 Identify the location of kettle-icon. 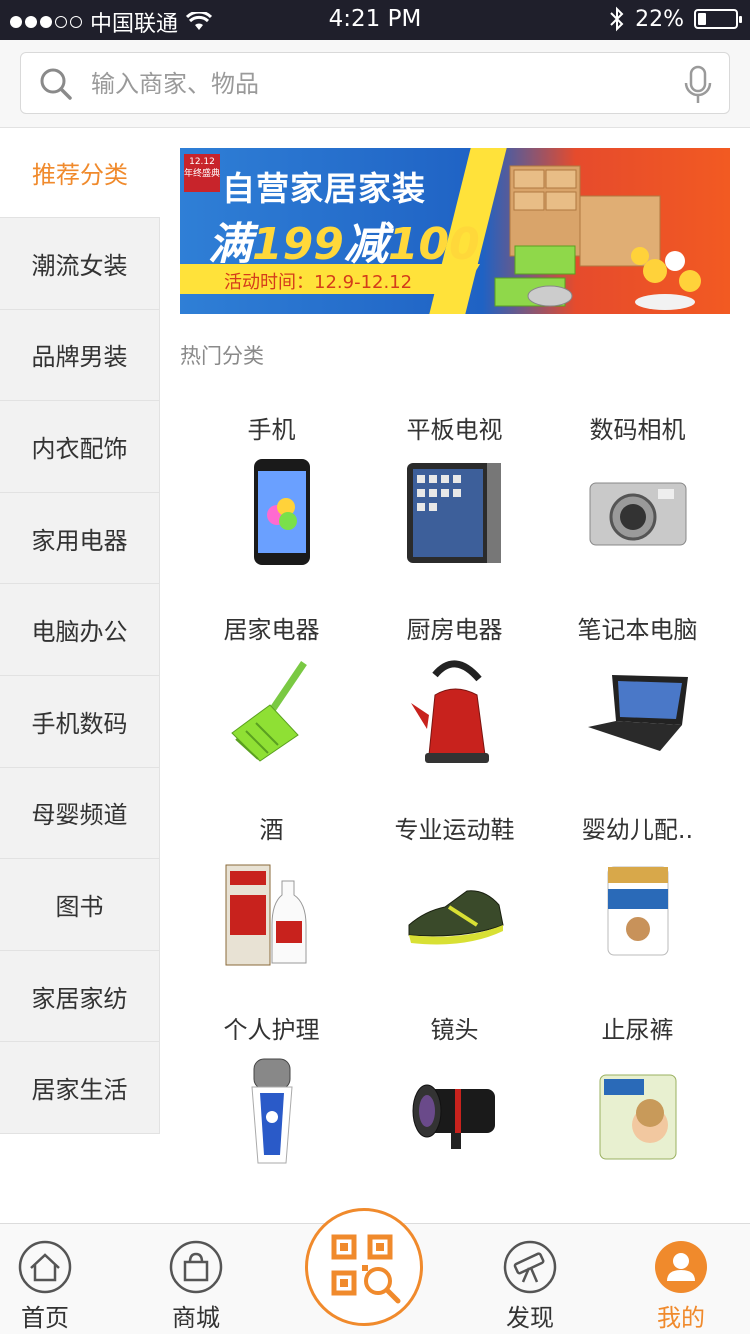
(450, 711).